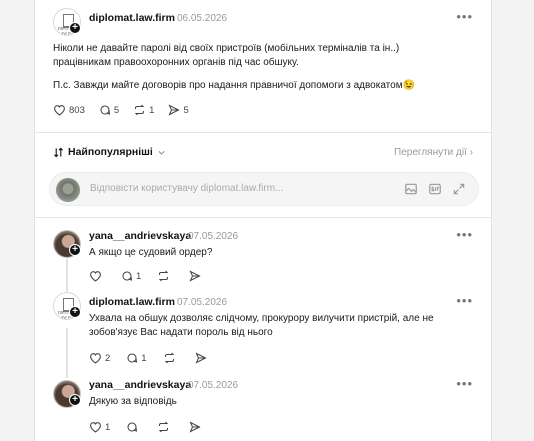 The image size is (534, 441). Describe the element at coordinates (77, 110) in the screenshot. I see `like-count: 803` at that location.